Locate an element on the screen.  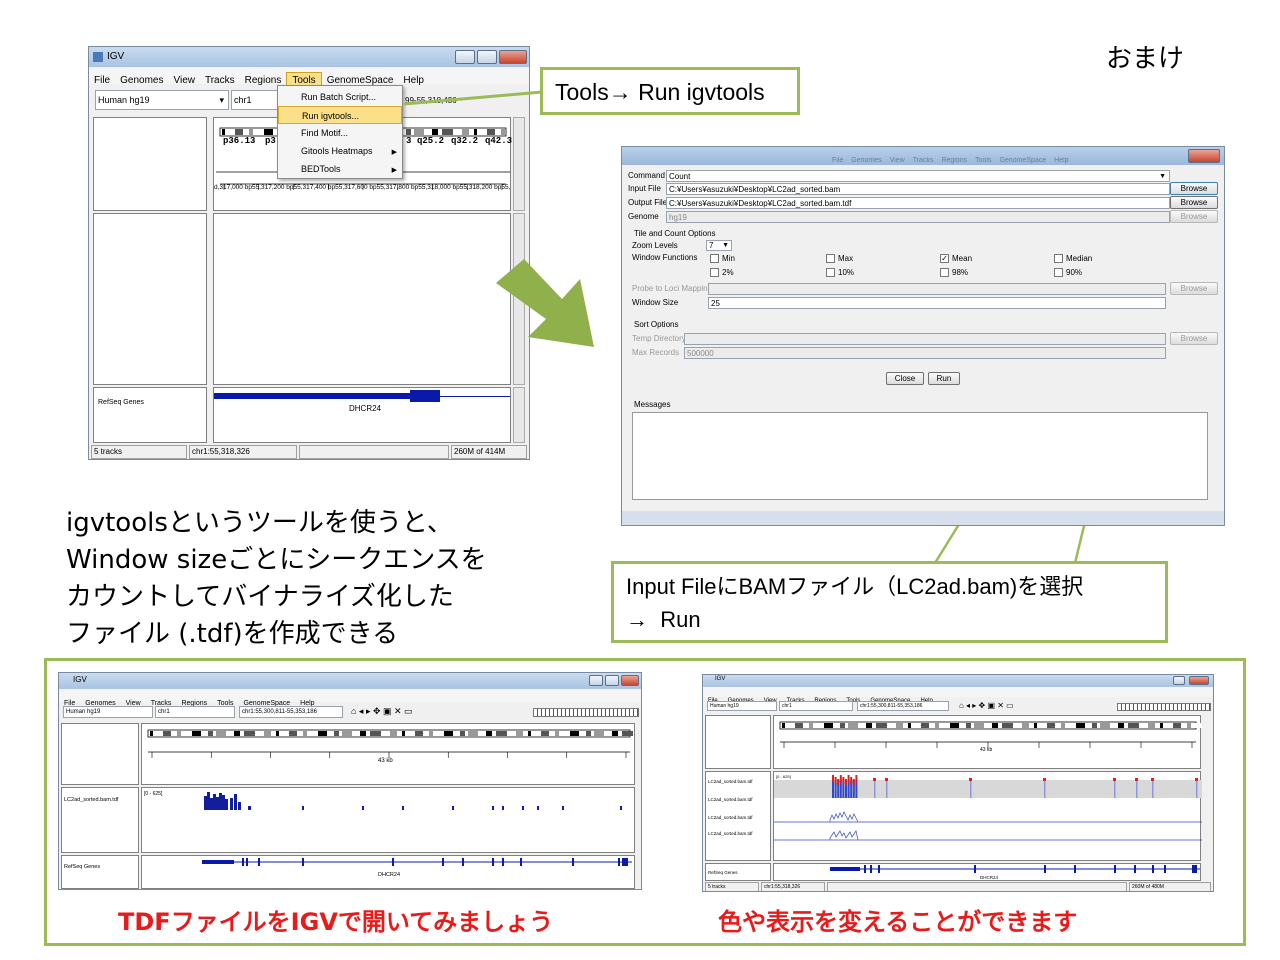
checkbox-2pct-label: 2% is located at coordinates (728, 272).